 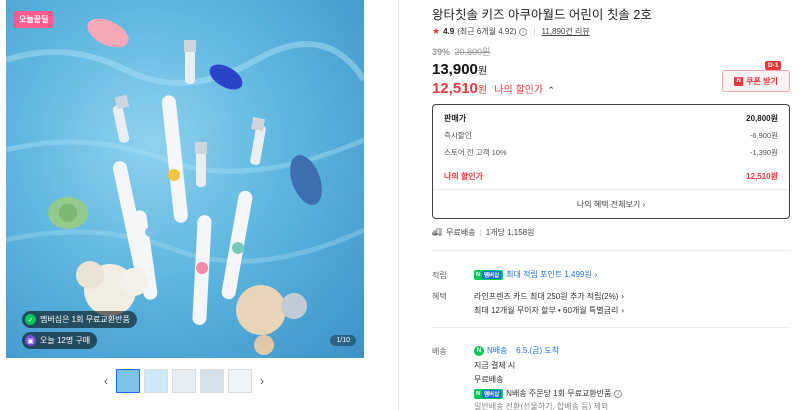 I want to click on price-row-label: 스토어 전 고객 10%, so click(x=475, y=152).